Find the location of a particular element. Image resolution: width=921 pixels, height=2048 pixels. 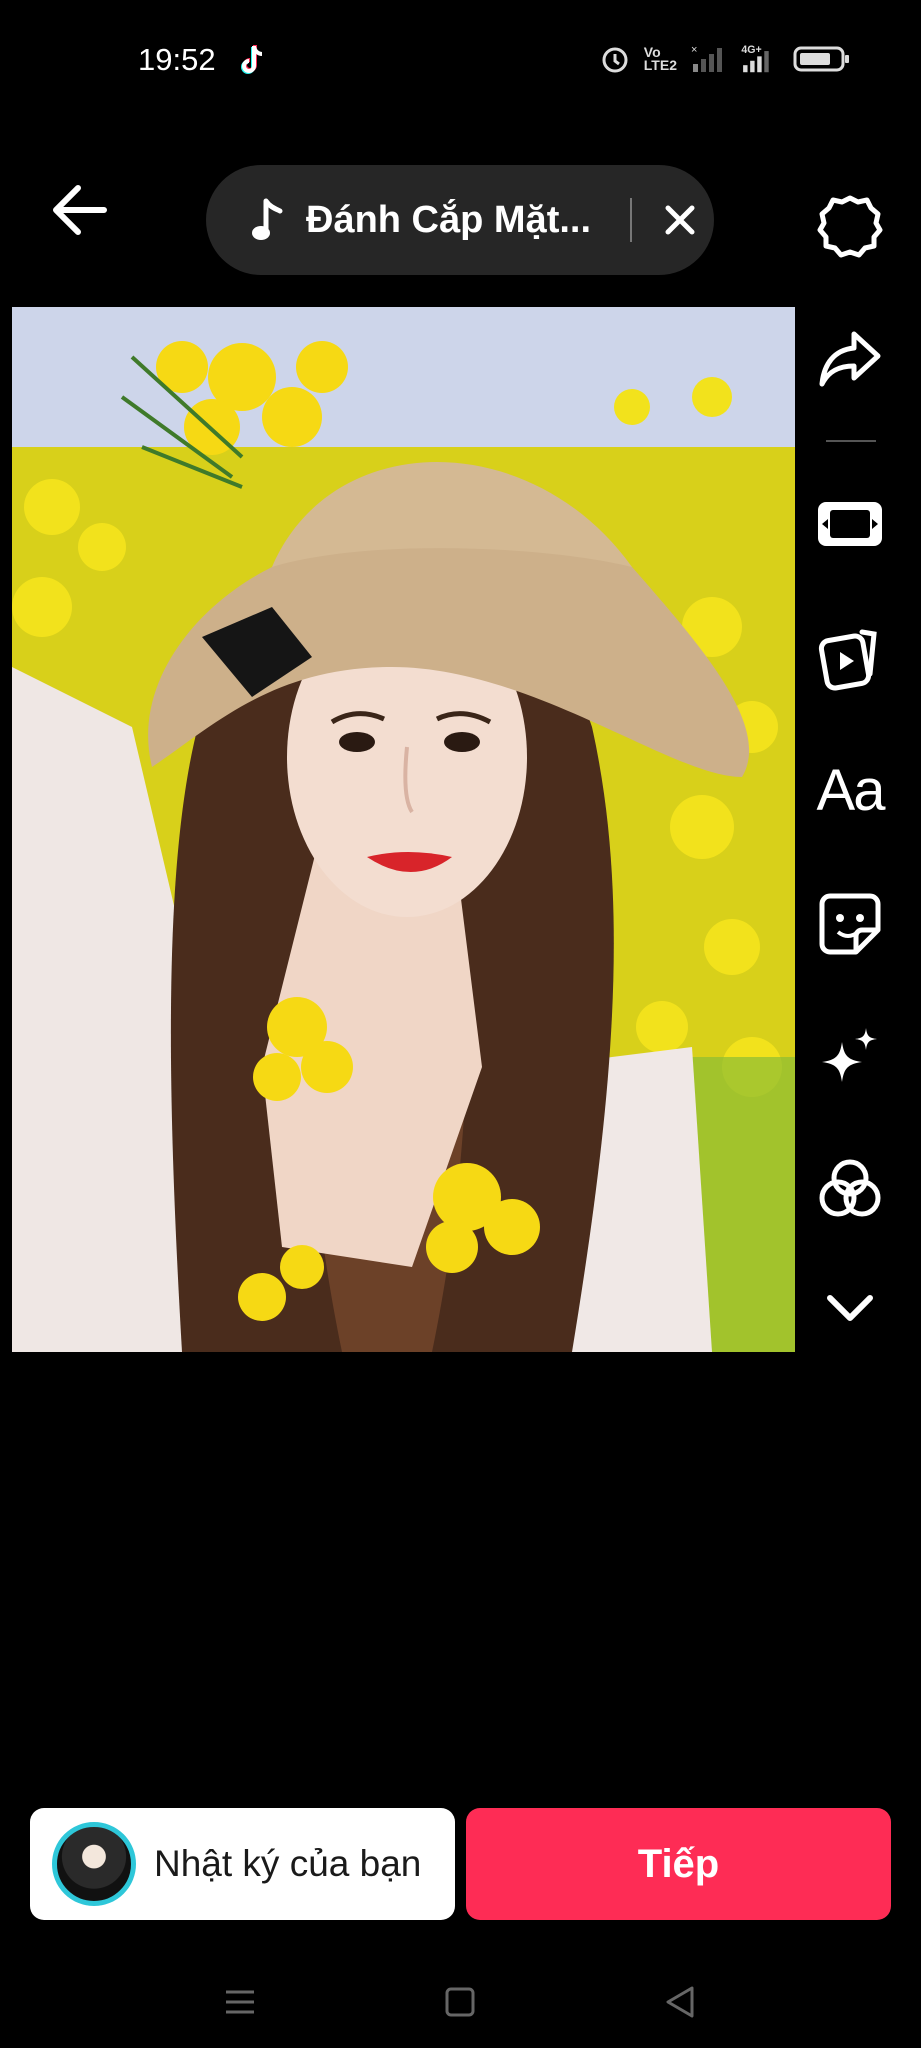

share-button is located at coordinates (850, 358).